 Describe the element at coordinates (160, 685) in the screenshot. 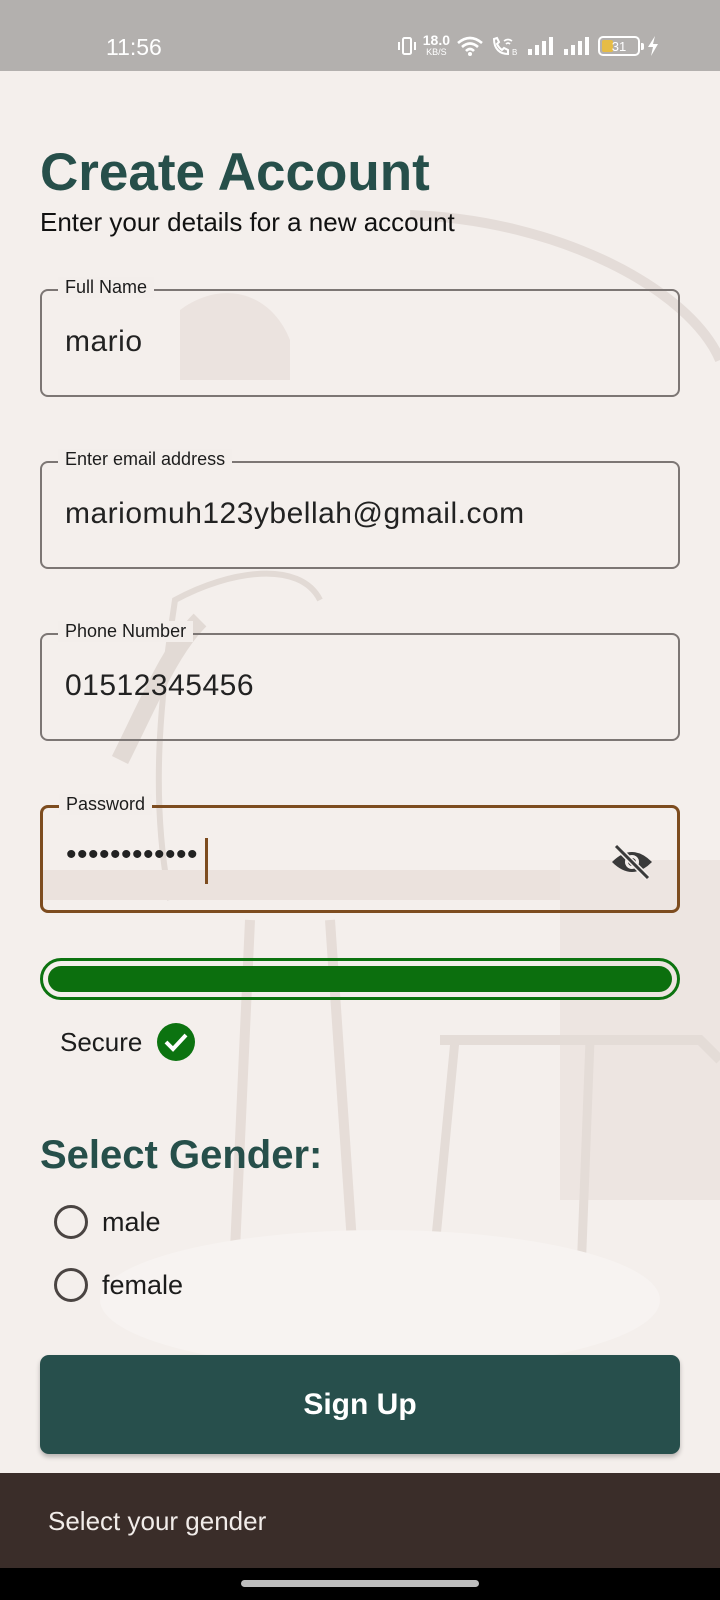

I see `phone-value: 01512345456` at that location.